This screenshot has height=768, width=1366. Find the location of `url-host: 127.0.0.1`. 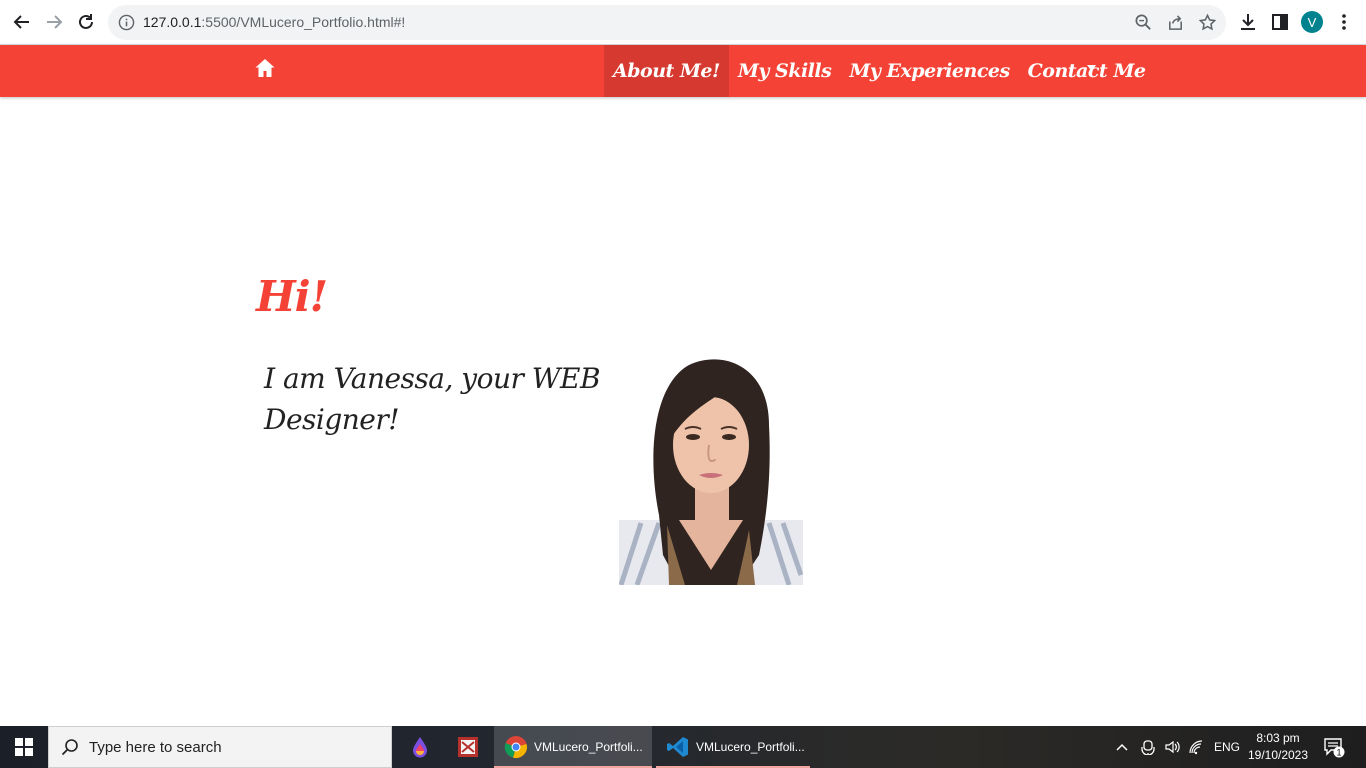

url-host: 127.0.0.1 is located at coordinates (172, 22).